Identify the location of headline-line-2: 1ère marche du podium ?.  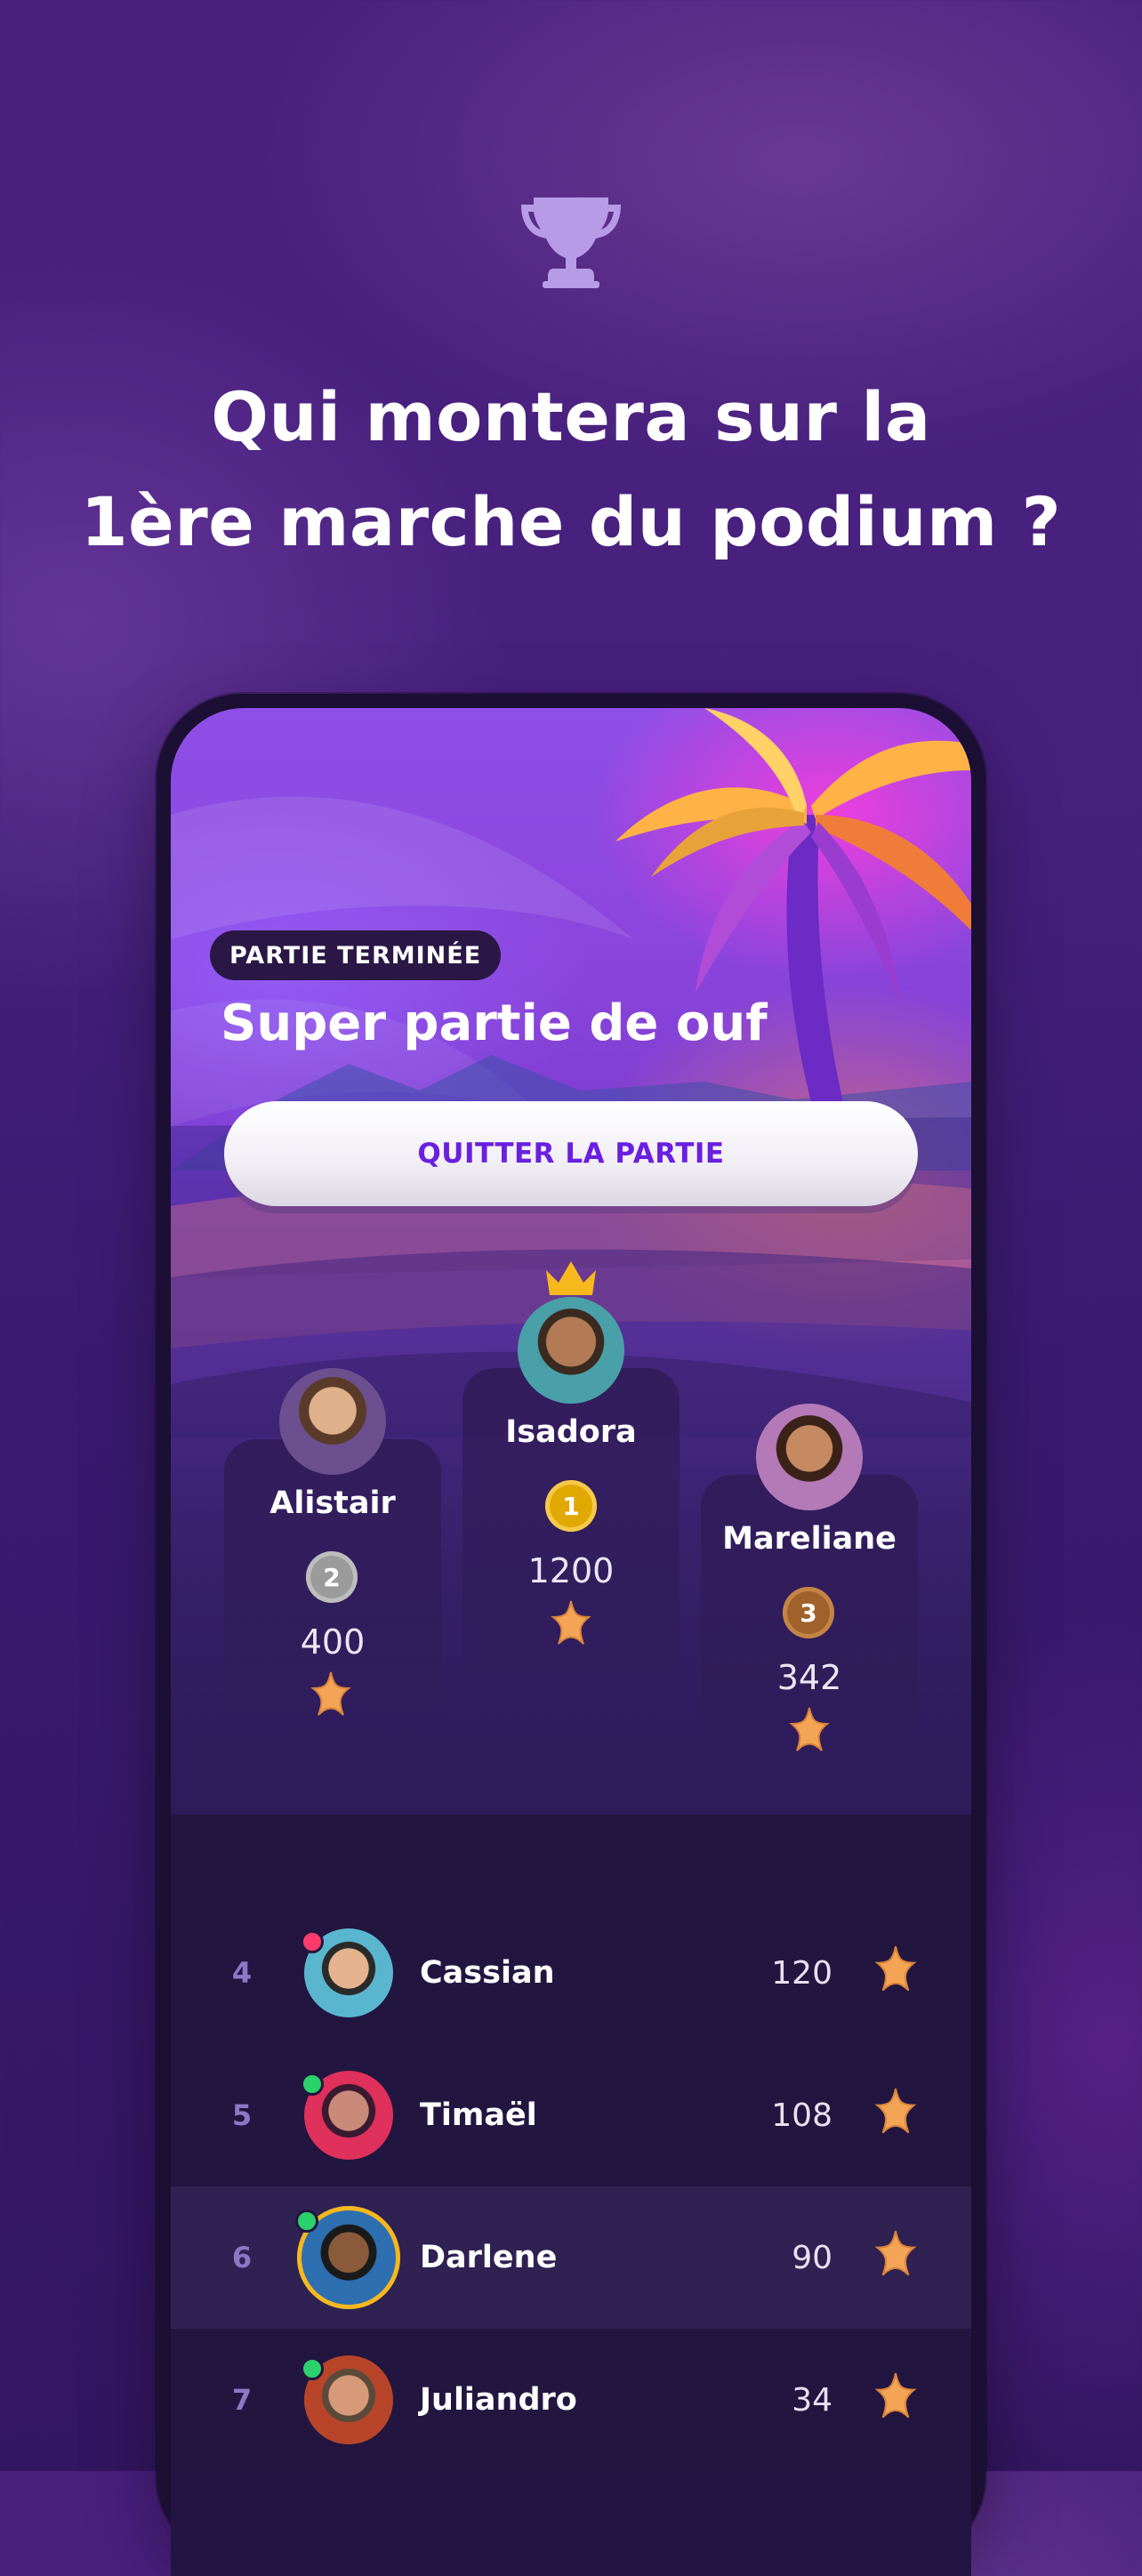
(571, 521).